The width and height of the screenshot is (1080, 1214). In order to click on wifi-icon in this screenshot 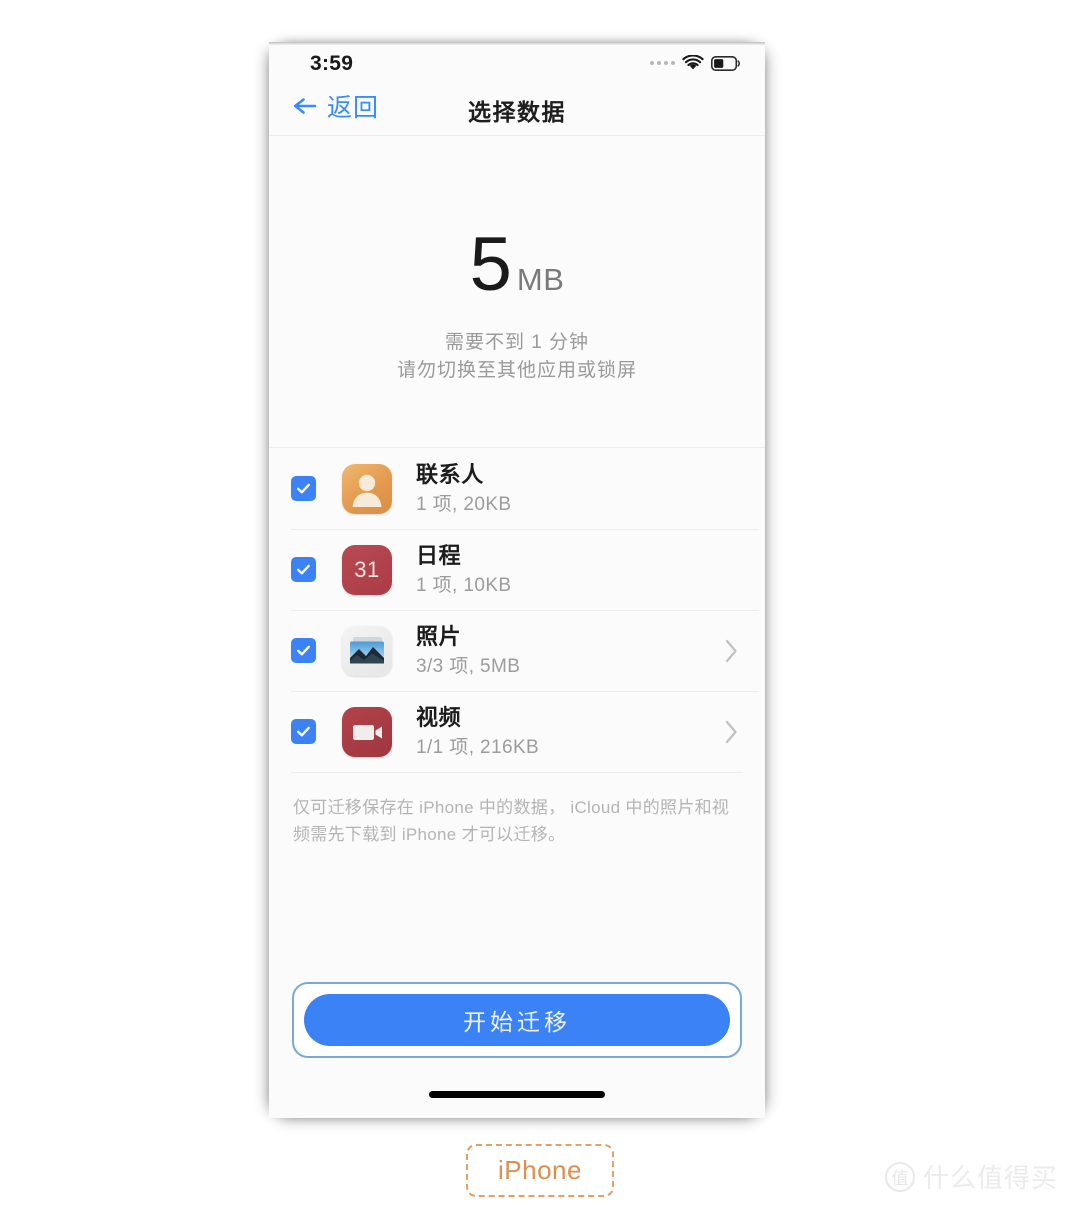, I will do `click(693, 62)`.